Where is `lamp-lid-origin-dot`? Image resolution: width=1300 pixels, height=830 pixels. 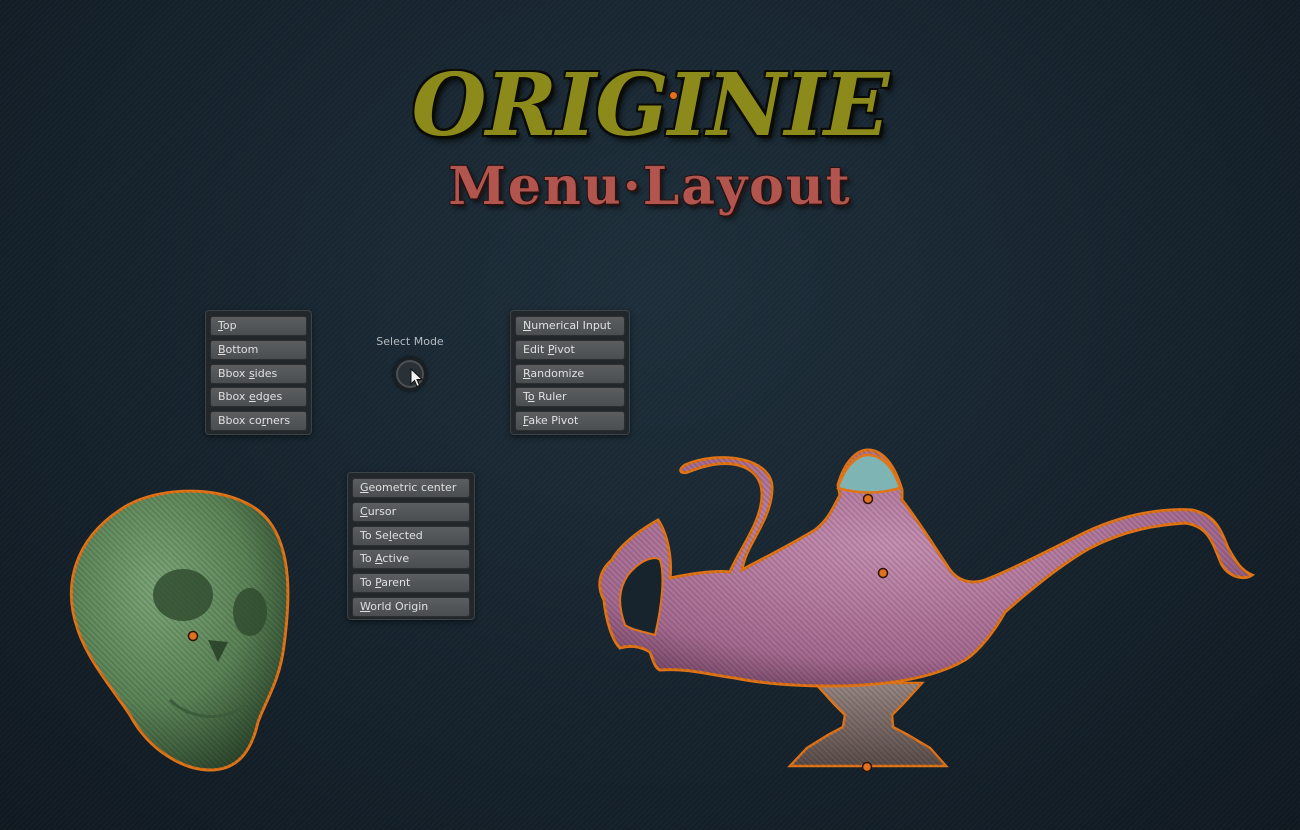 lamp-lid-origin-dot is located at coordinates (868, 499).